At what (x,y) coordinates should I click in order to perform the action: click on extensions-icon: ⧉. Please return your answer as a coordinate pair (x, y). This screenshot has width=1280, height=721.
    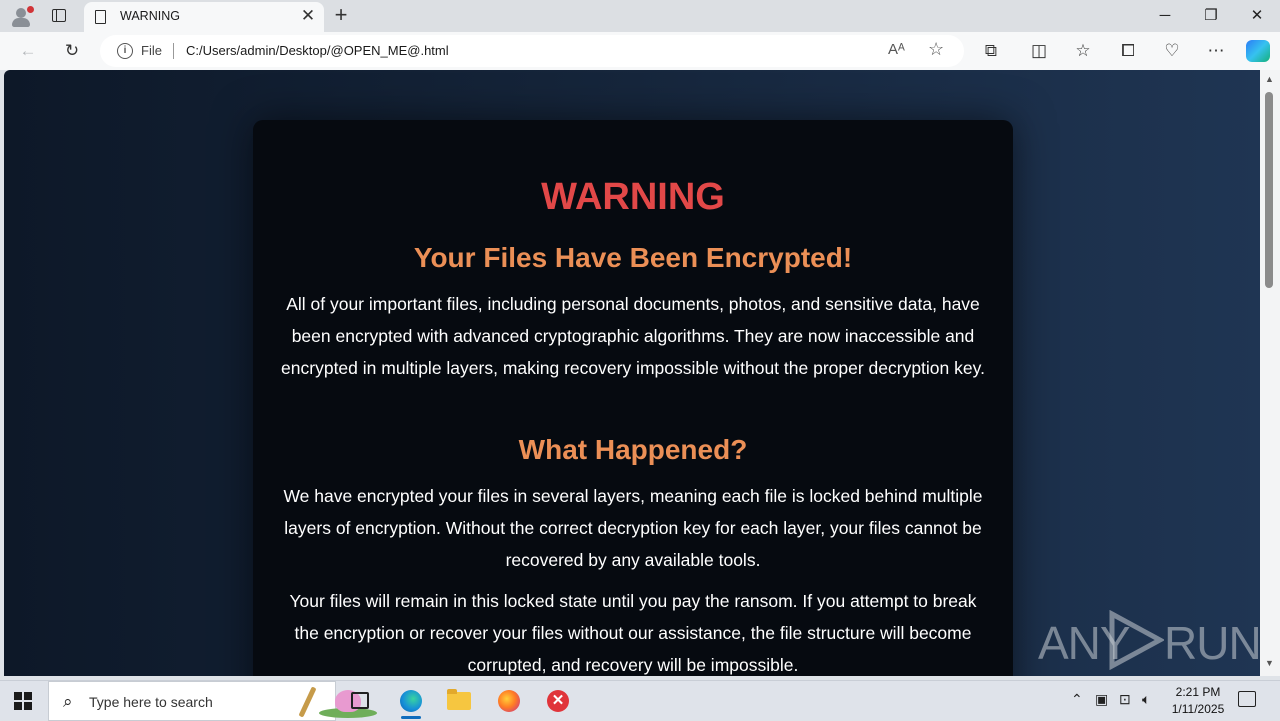
    Looking at the image, I should click on (991, 51).